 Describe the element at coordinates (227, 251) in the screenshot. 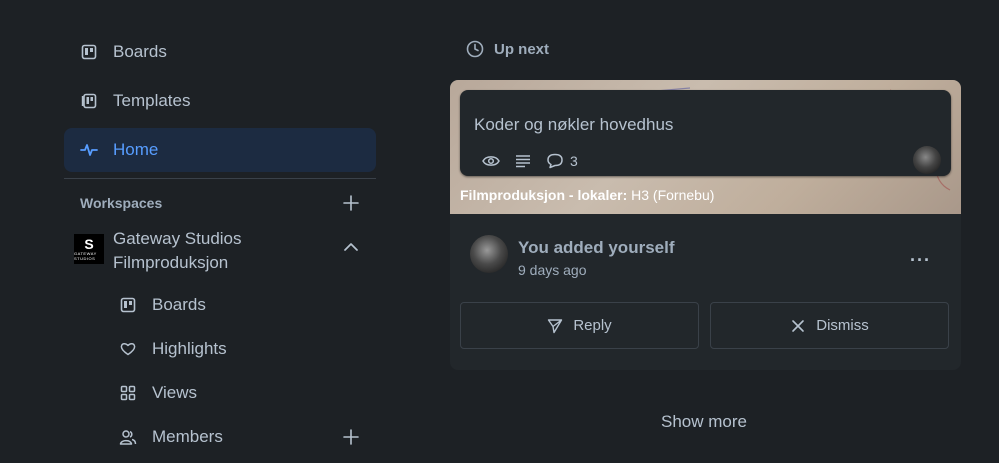

I see `workspace-name: Gateway Studios Filmproduksjon` at that location.